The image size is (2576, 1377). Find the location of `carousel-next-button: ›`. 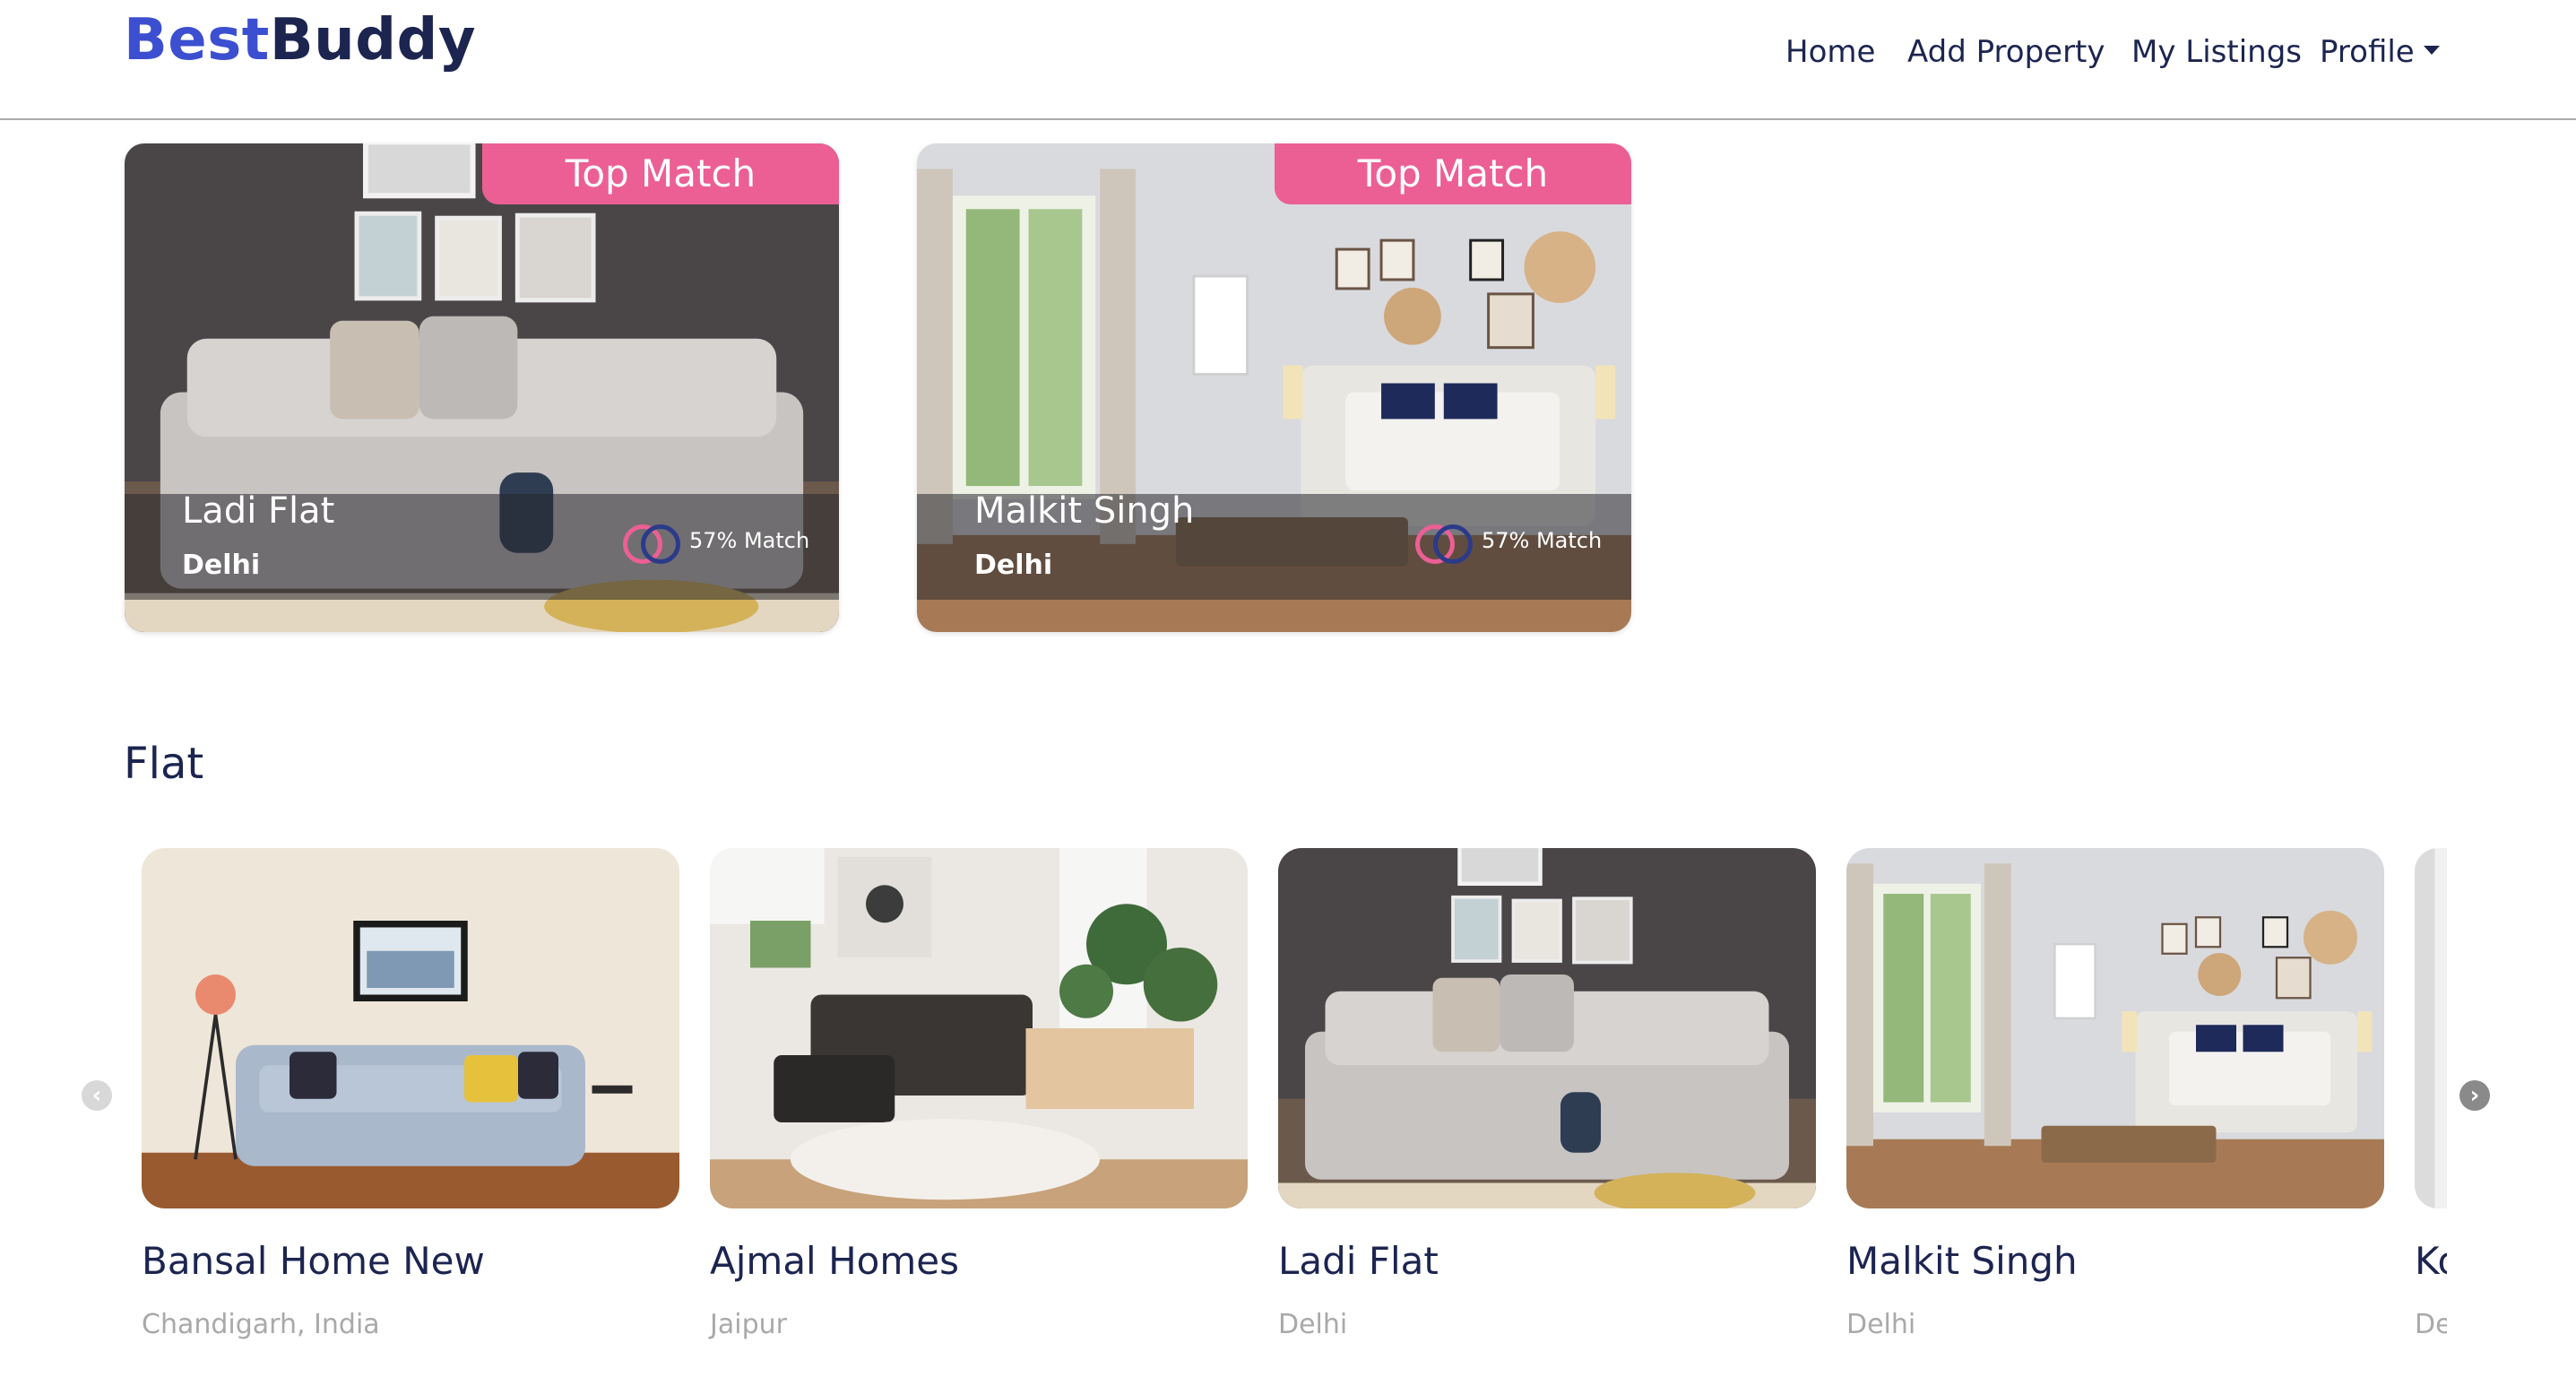

carousel-next-button: › is located at coordinates (2474, 1096).